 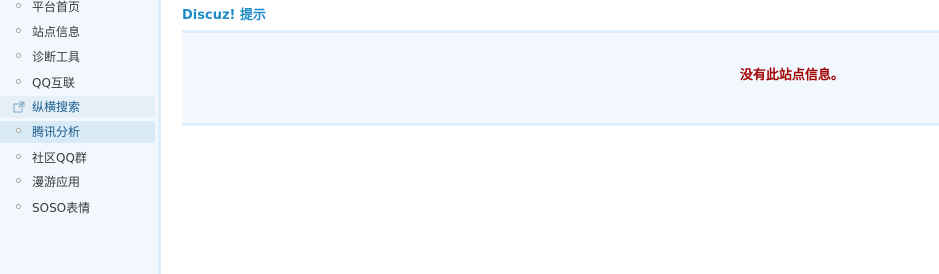 I want to click on sidebar-item-tencent-analytics: 腾讯分析, so click(x=77, y=132).